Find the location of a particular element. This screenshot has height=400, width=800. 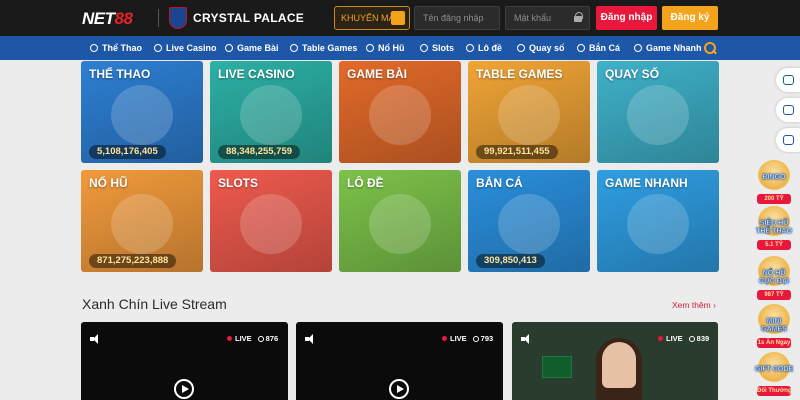

side-promo-mini-games: MINI GAMES 1s Ăn Ngay is located at coordinates (774, 326).